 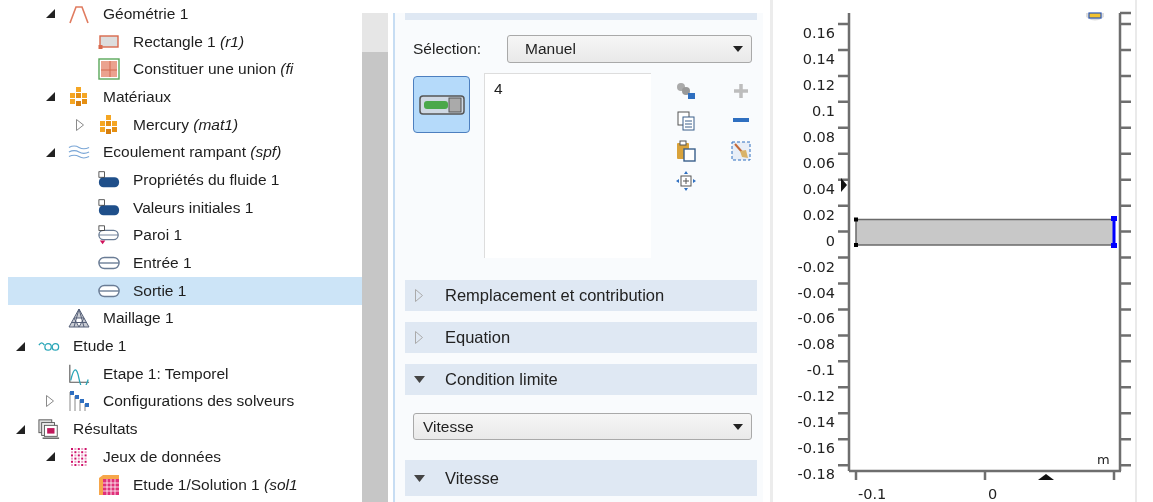 I want to click on tree-item: Rectangle 1 (r1), so click(x=185, y=41).